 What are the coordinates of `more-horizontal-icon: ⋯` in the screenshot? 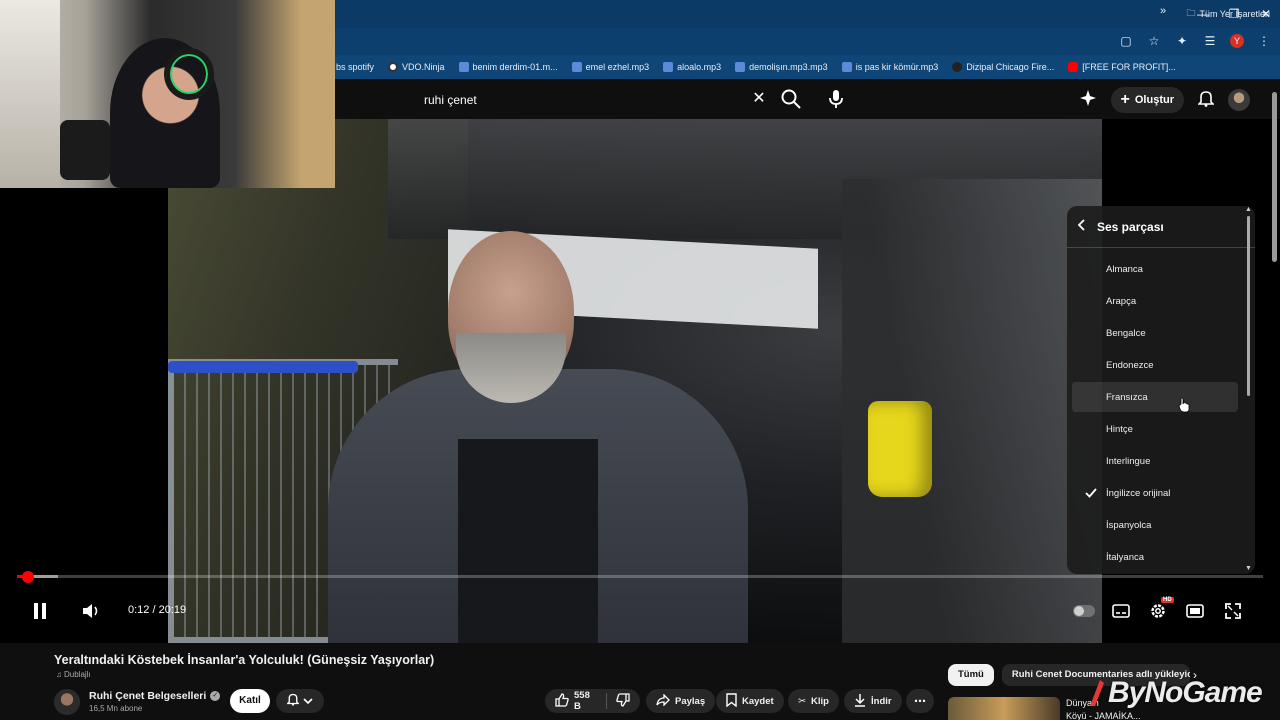 It's located at (920, 701).